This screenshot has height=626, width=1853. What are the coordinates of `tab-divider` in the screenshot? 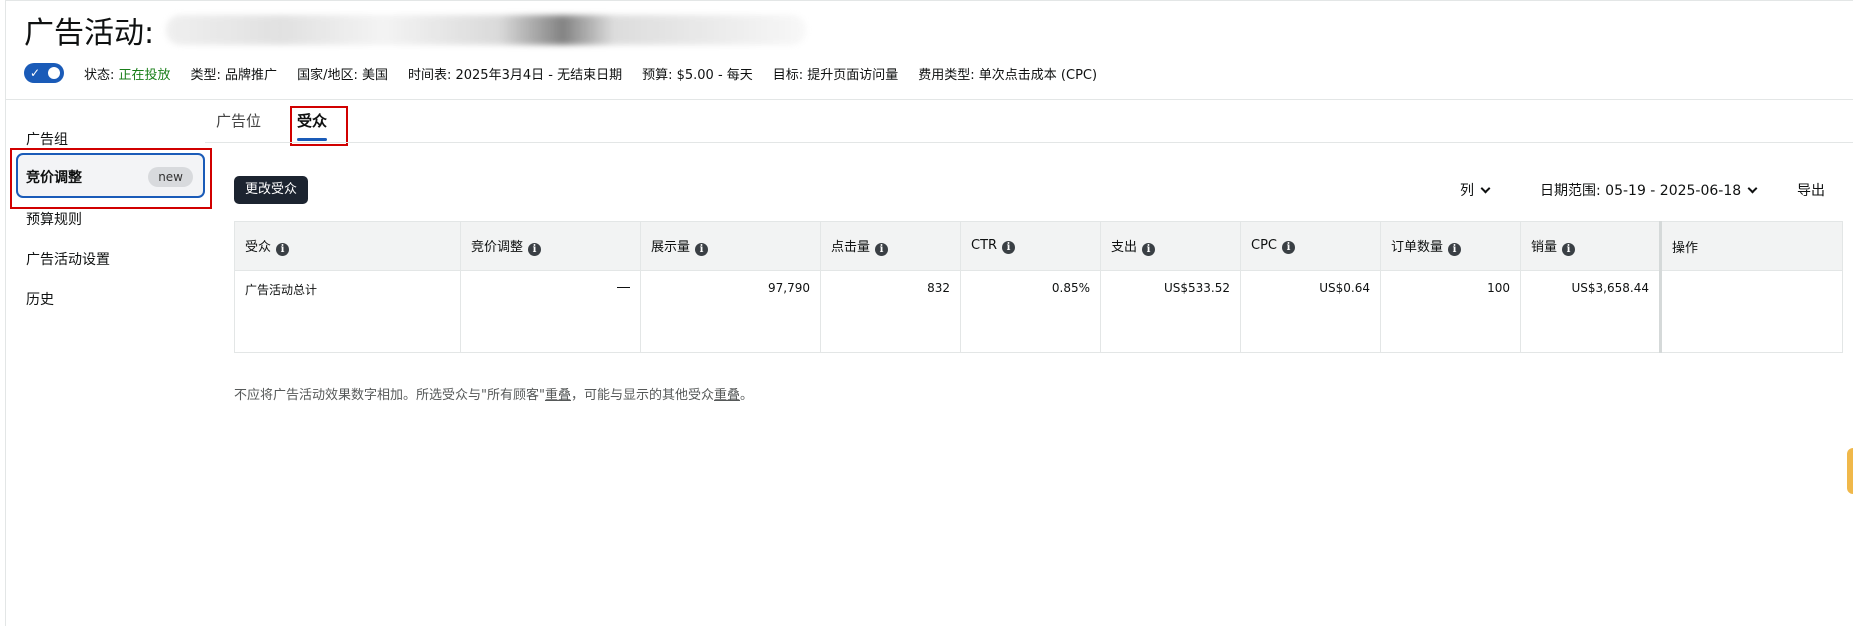 It's located at (1029, 142).